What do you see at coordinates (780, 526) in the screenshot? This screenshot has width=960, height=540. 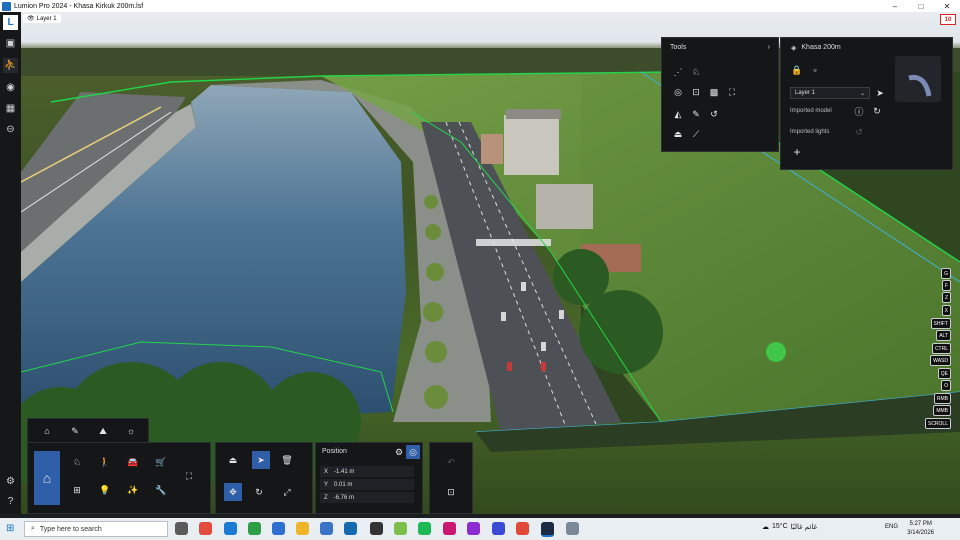 I see `weather-temp: 15°C` at bounding box center [780, 526].